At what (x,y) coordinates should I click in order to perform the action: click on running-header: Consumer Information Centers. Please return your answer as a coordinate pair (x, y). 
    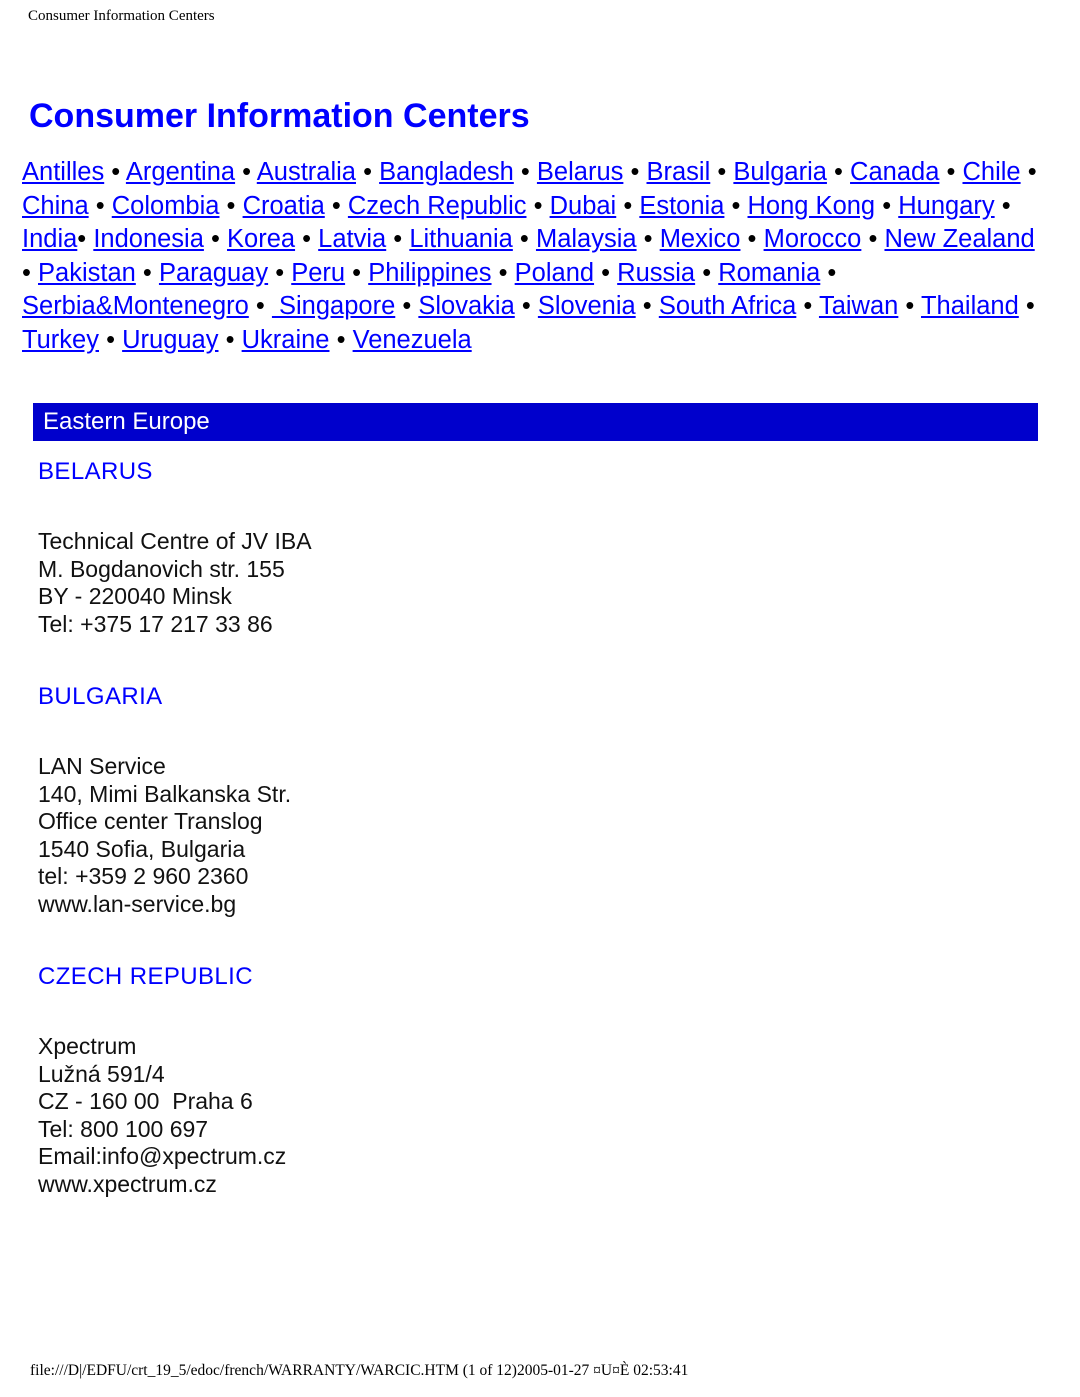
    Looking at the image, I should click on (121, 16).